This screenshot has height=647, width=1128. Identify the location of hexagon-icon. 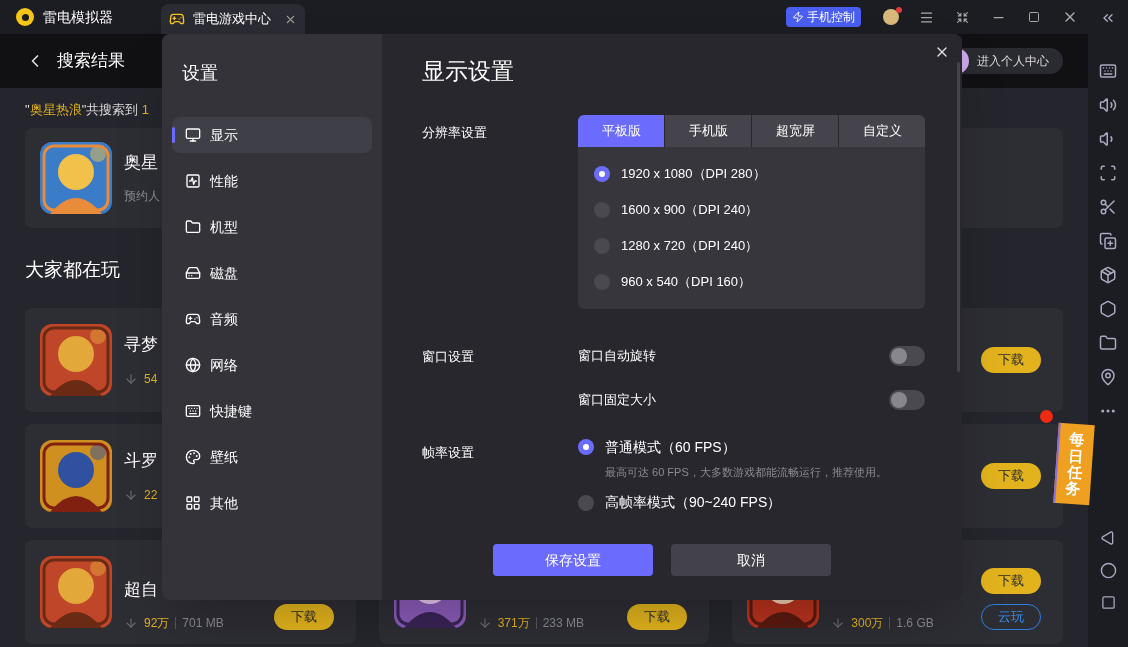
(1108, 309).